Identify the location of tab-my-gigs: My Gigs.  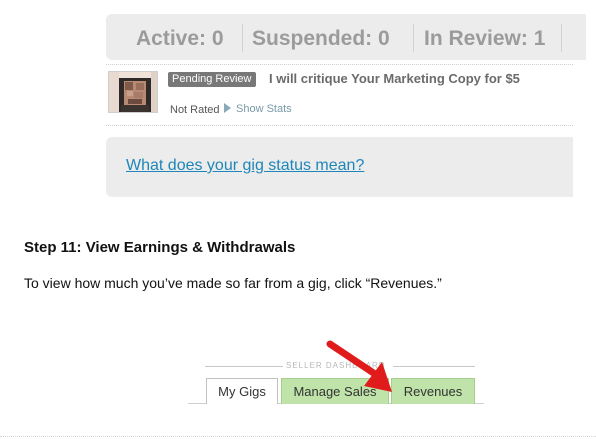
(242, 391).